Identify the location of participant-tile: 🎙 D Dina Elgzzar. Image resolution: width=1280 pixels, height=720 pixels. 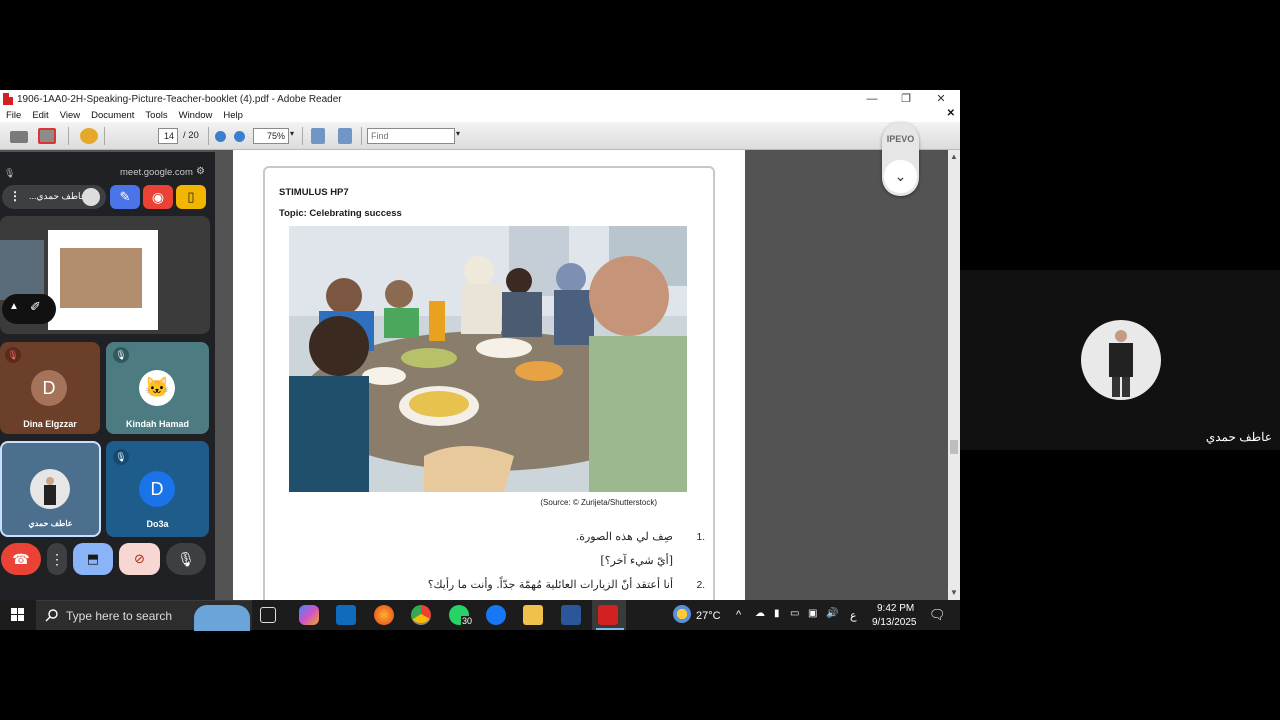
(50, 388).